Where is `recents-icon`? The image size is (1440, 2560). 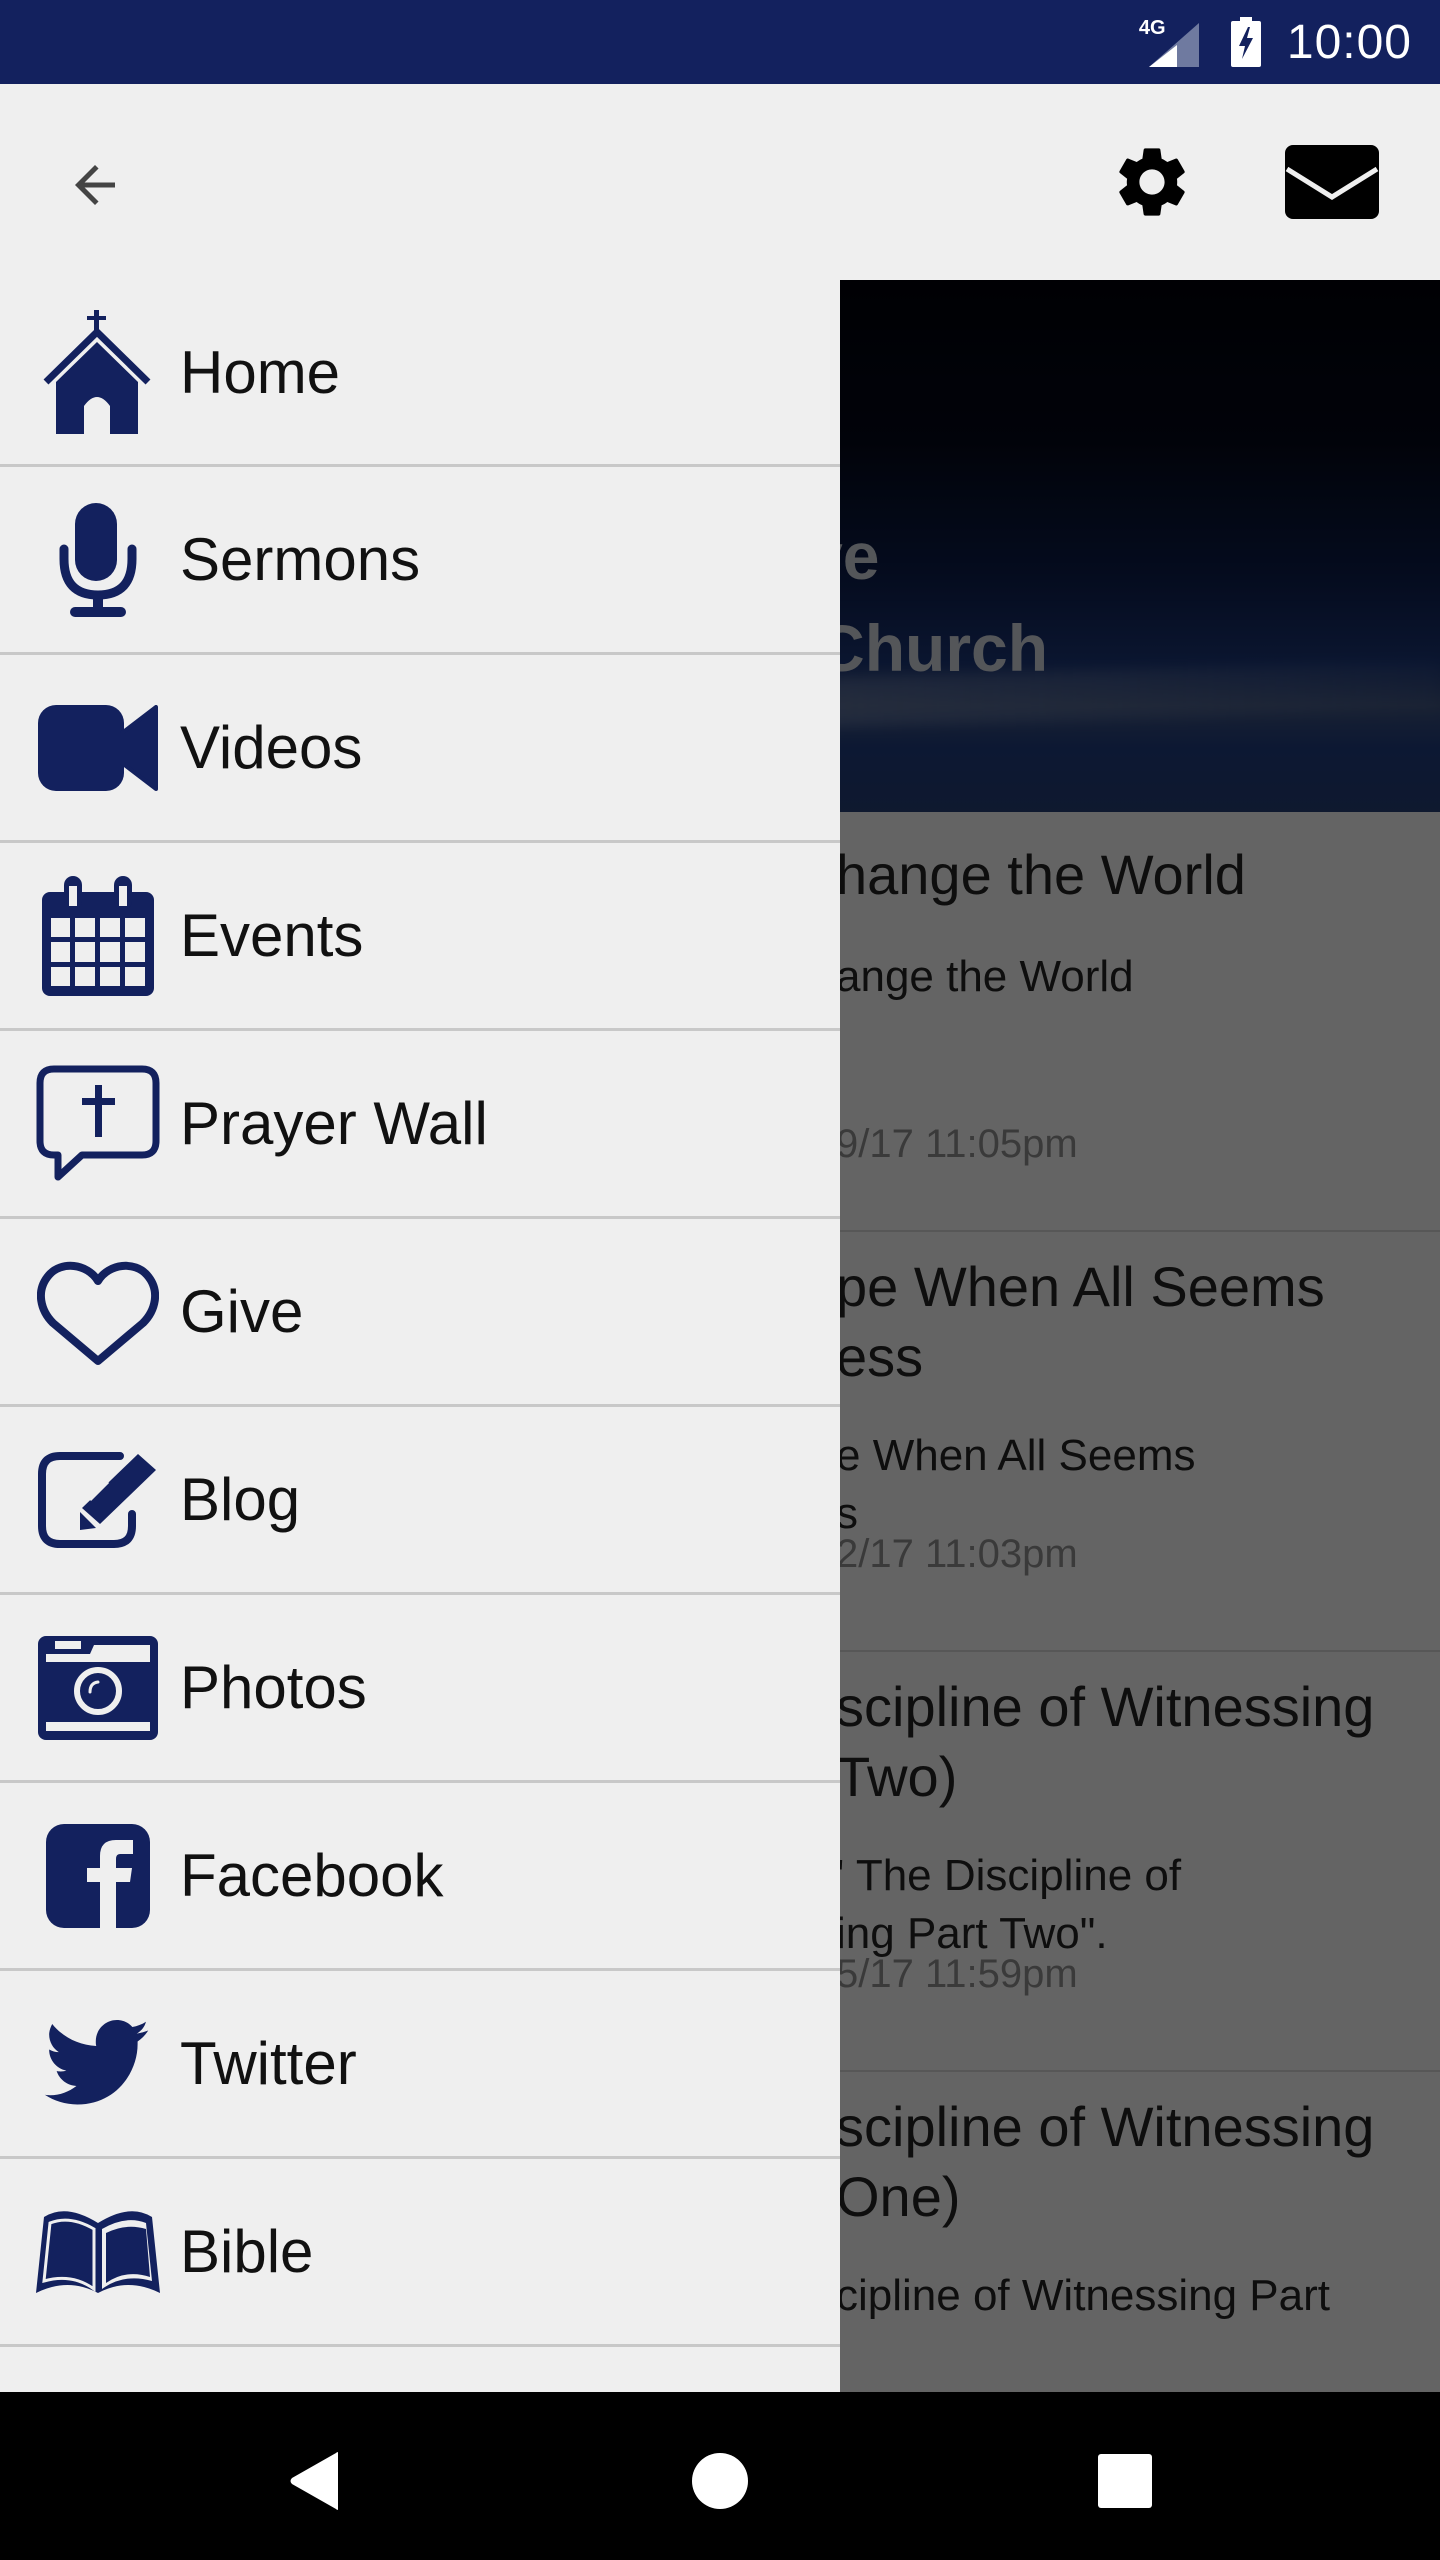 recents-icon is located at coordinates (1125, 2481).